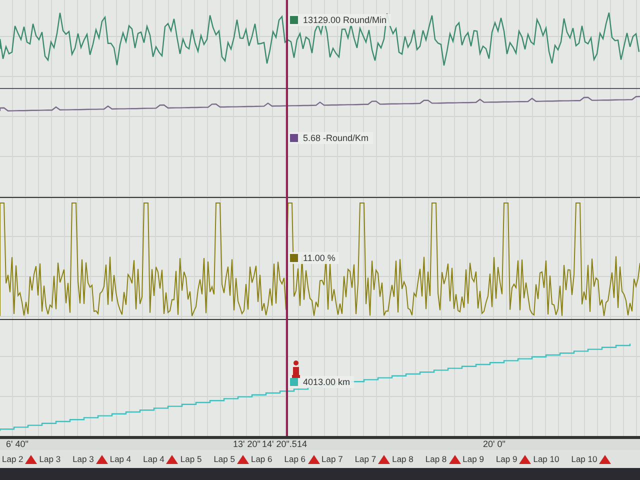 Image resolution: width=640 pixels, height=480 pixels. What do you see at coordinates (319, 258) in the screenshot?
I see `cursor-value: 11.00 %` at bounding box center [319, 258].